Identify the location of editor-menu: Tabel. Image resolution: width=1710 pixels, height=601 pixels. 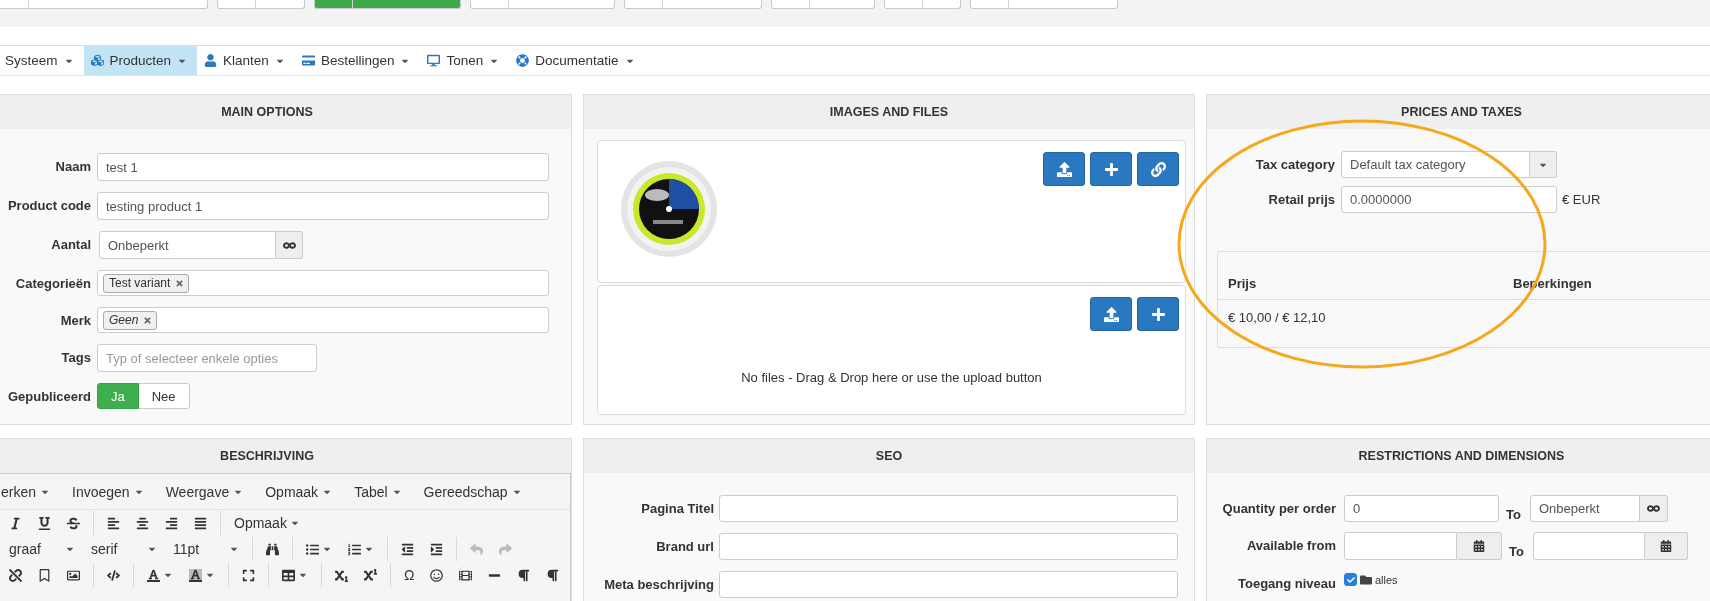
(378, 491).